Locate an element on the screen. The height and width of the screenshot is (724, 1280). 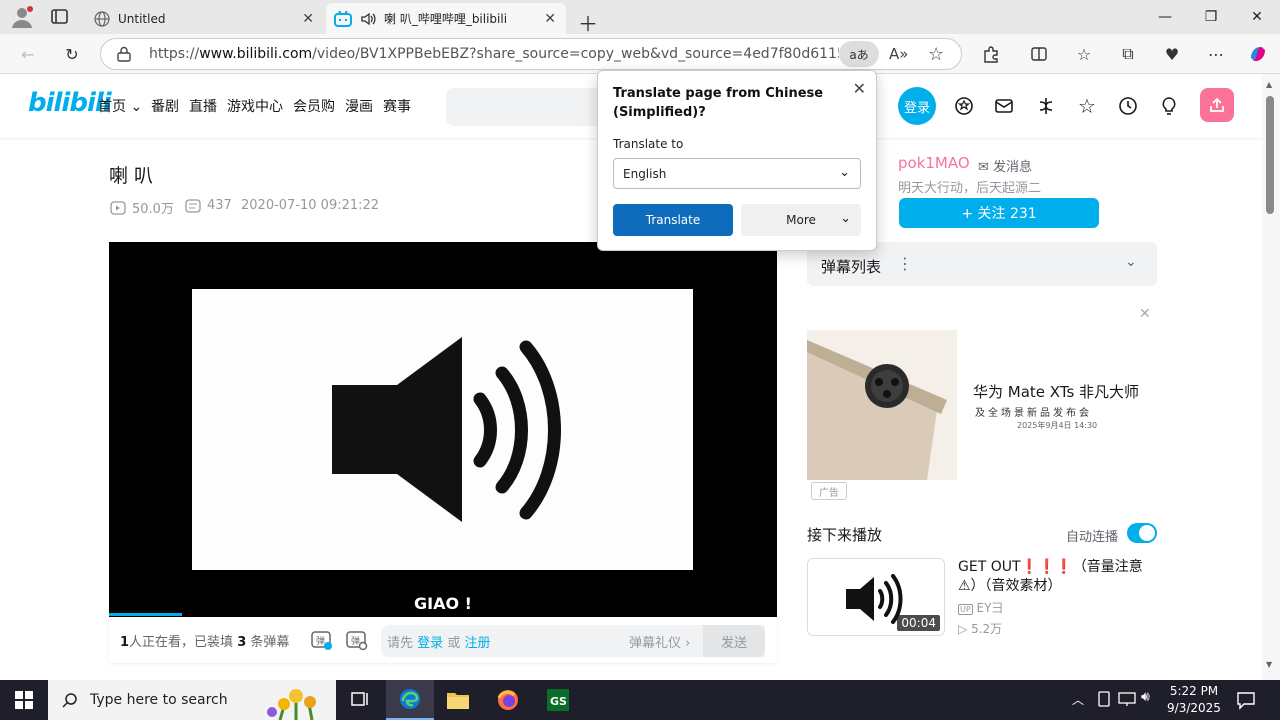
extensions-icon is located at coordinates (991, 54).